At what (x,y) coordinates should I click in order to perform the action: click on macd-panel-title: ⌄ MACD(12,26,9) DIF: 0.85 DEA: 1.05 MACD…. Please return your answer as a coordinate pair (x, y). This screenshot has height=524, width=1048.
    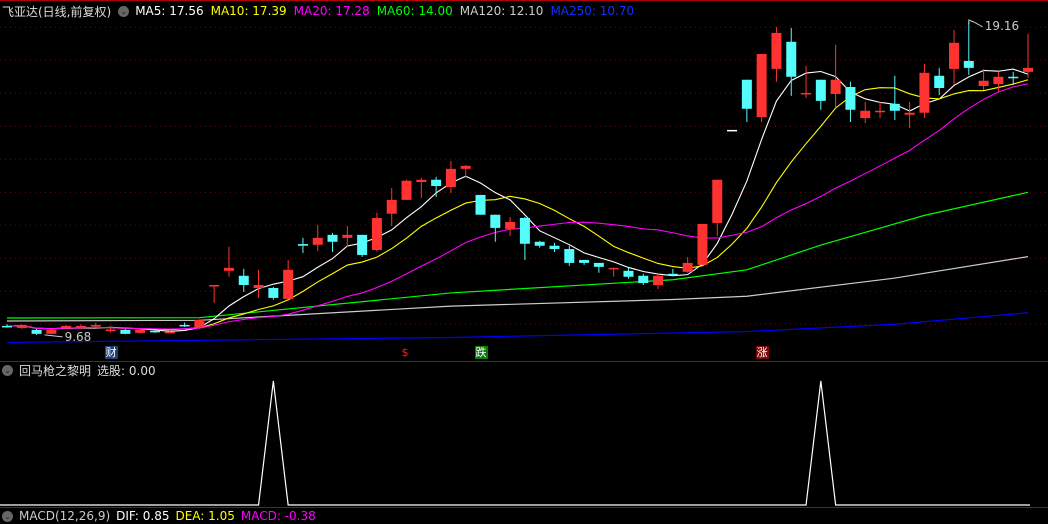
    Looking at the image, I should click on (162, 516).